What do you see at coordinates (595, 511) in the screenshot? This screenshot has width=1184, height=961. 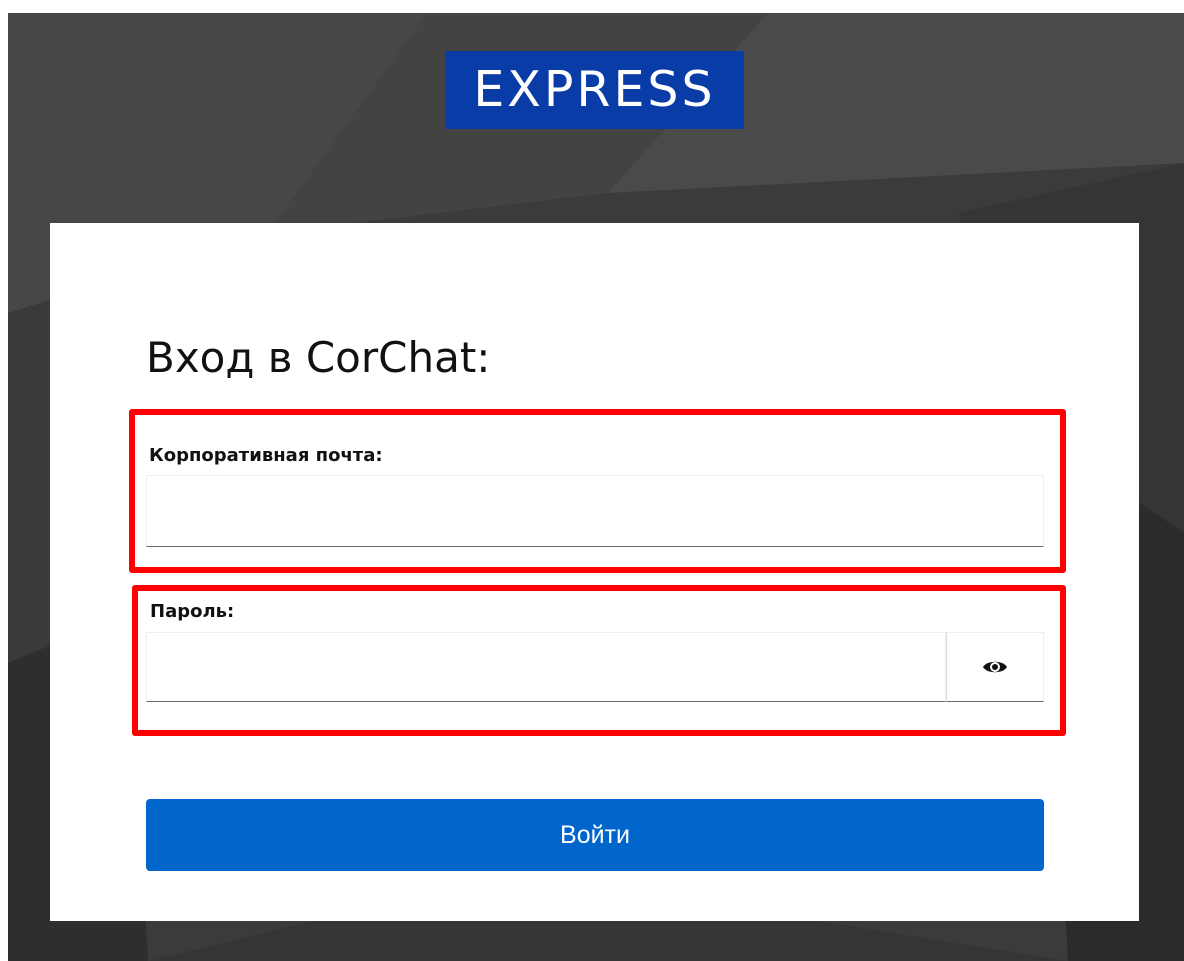 I see `email-input` at bounding box center [595, 511].